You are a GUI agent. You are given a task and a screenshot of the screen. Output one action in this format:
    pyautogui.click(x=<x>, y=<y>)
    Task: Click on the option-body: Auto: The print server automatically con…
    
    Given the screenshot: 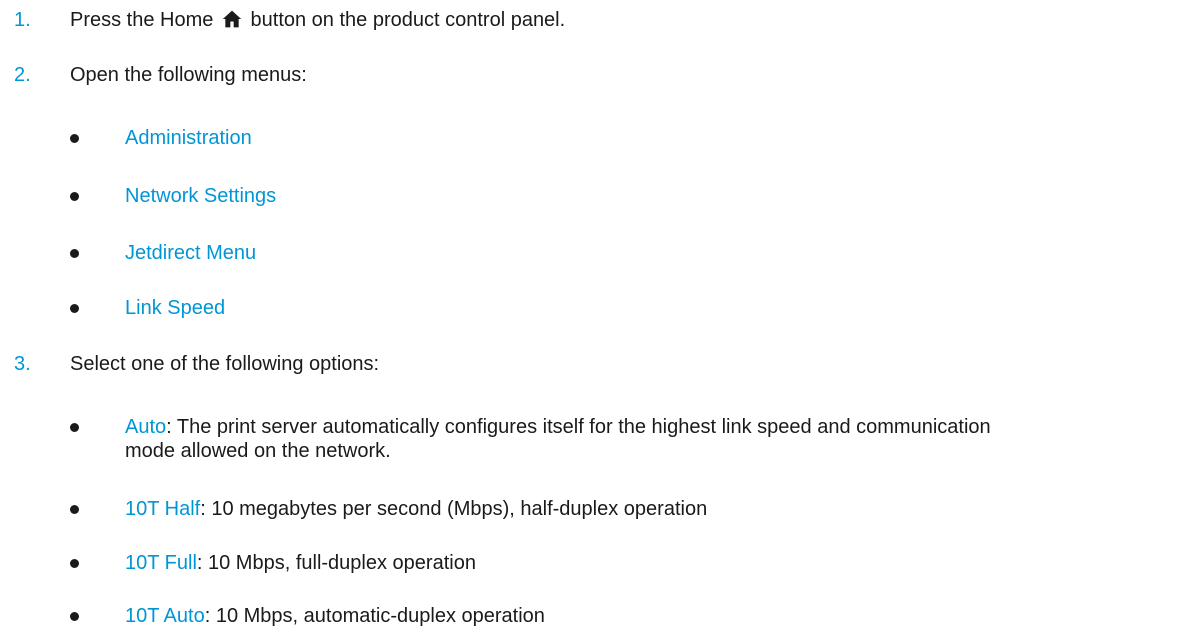 What is the action you would take?
    pyautogui.click(x=645, y=439)
    